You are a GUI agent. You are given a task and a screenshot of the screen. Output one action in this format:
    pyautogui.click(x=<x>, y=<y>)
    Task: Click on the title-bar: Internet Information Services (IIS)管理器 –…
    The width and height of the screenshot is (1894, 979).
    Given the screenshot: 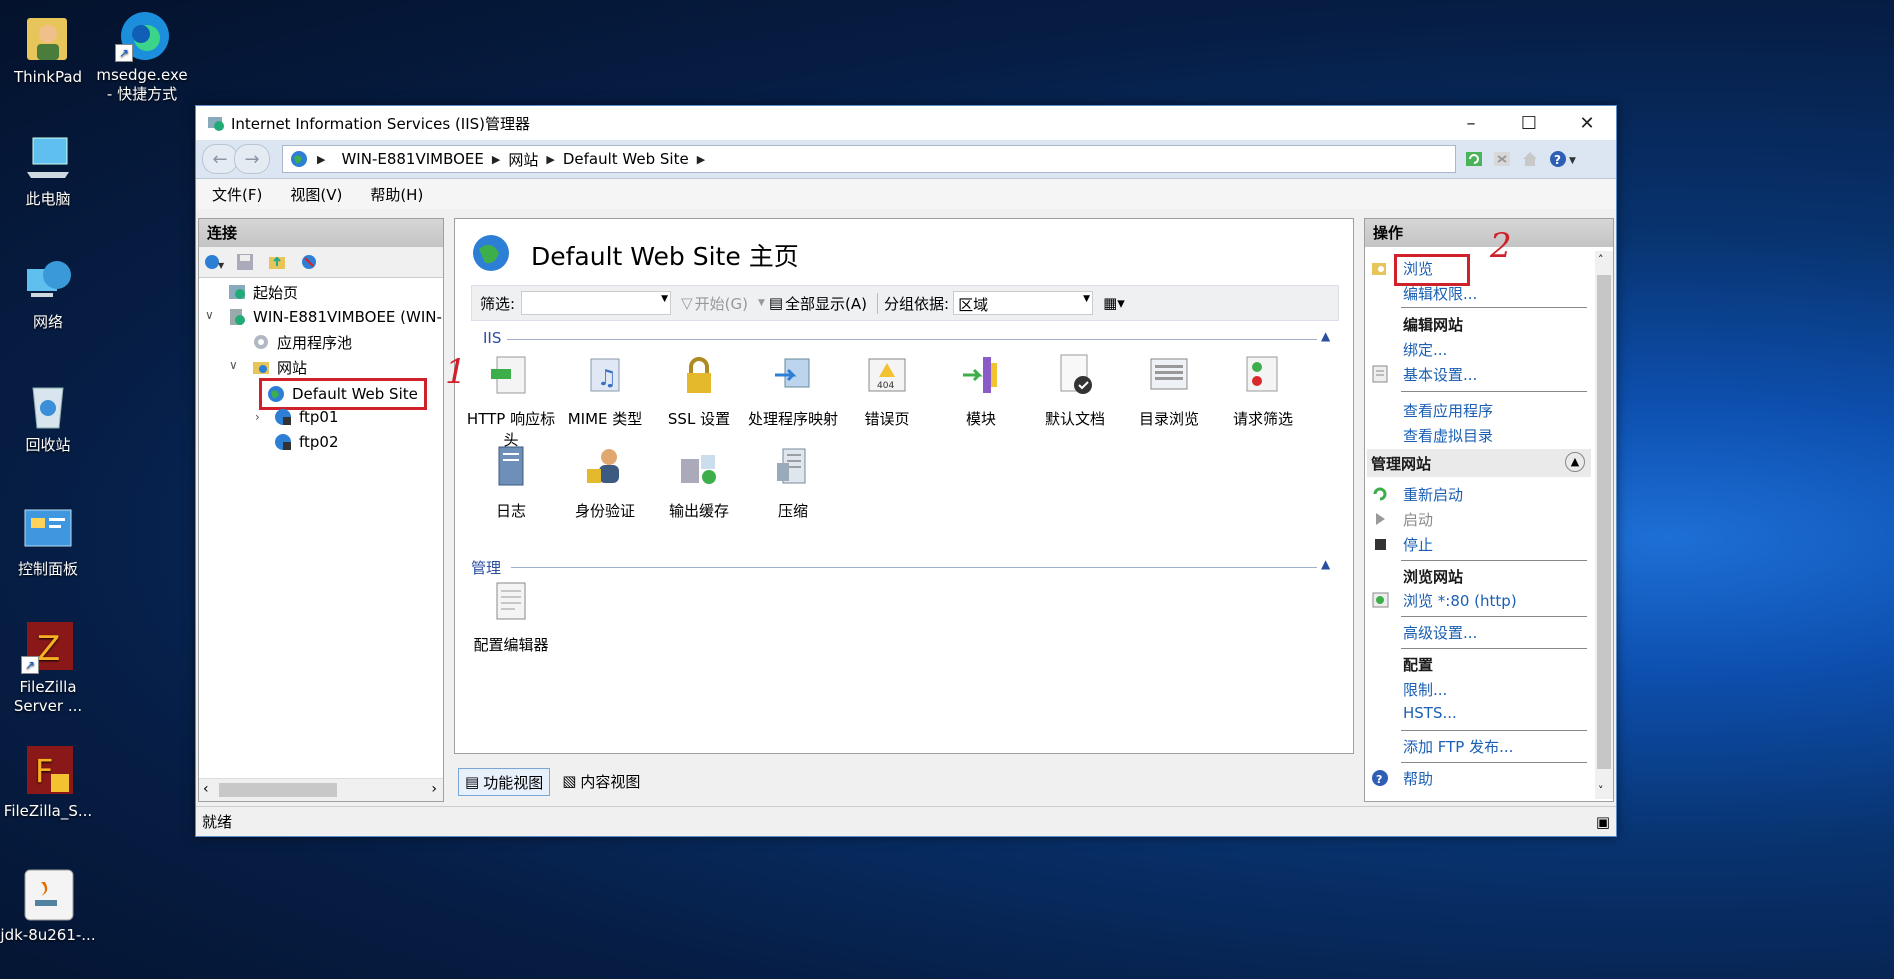 What is the action you would take?
    pyautogui.click(x=906, y=123)
    